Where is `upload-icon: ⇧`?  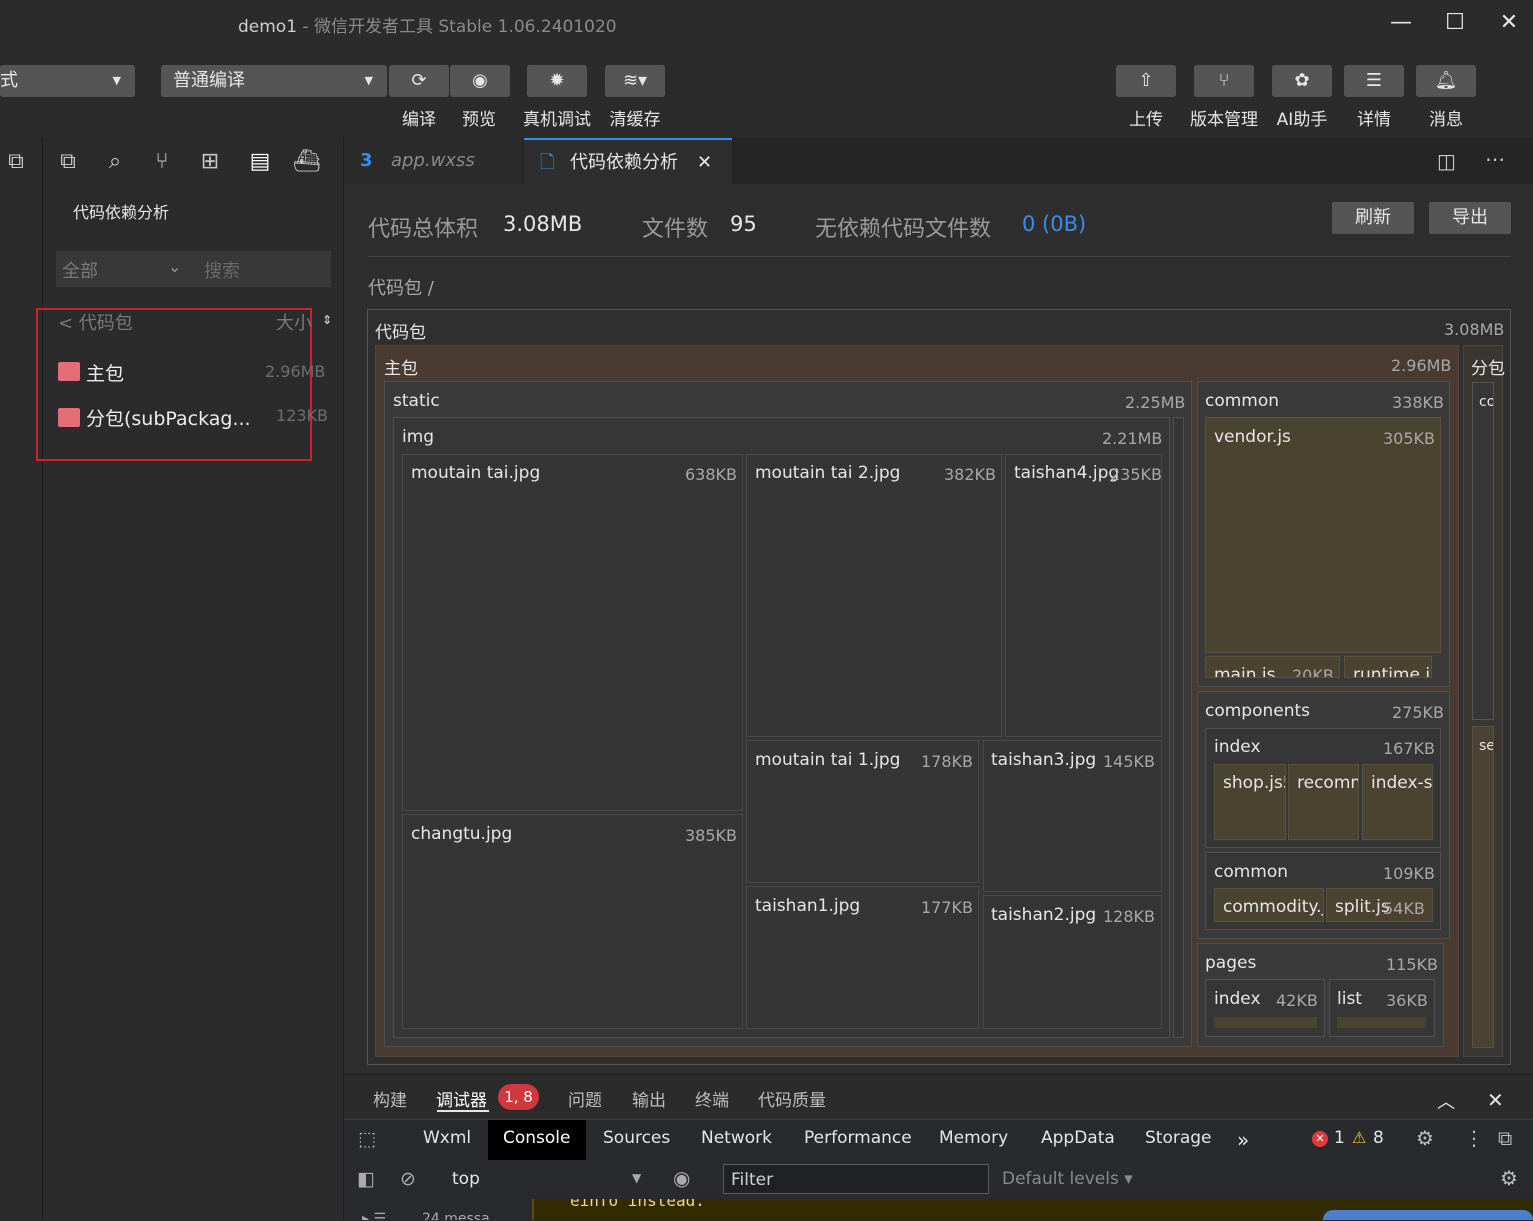 upload-icon: ⇧ is located at coordinates (1146, 80).